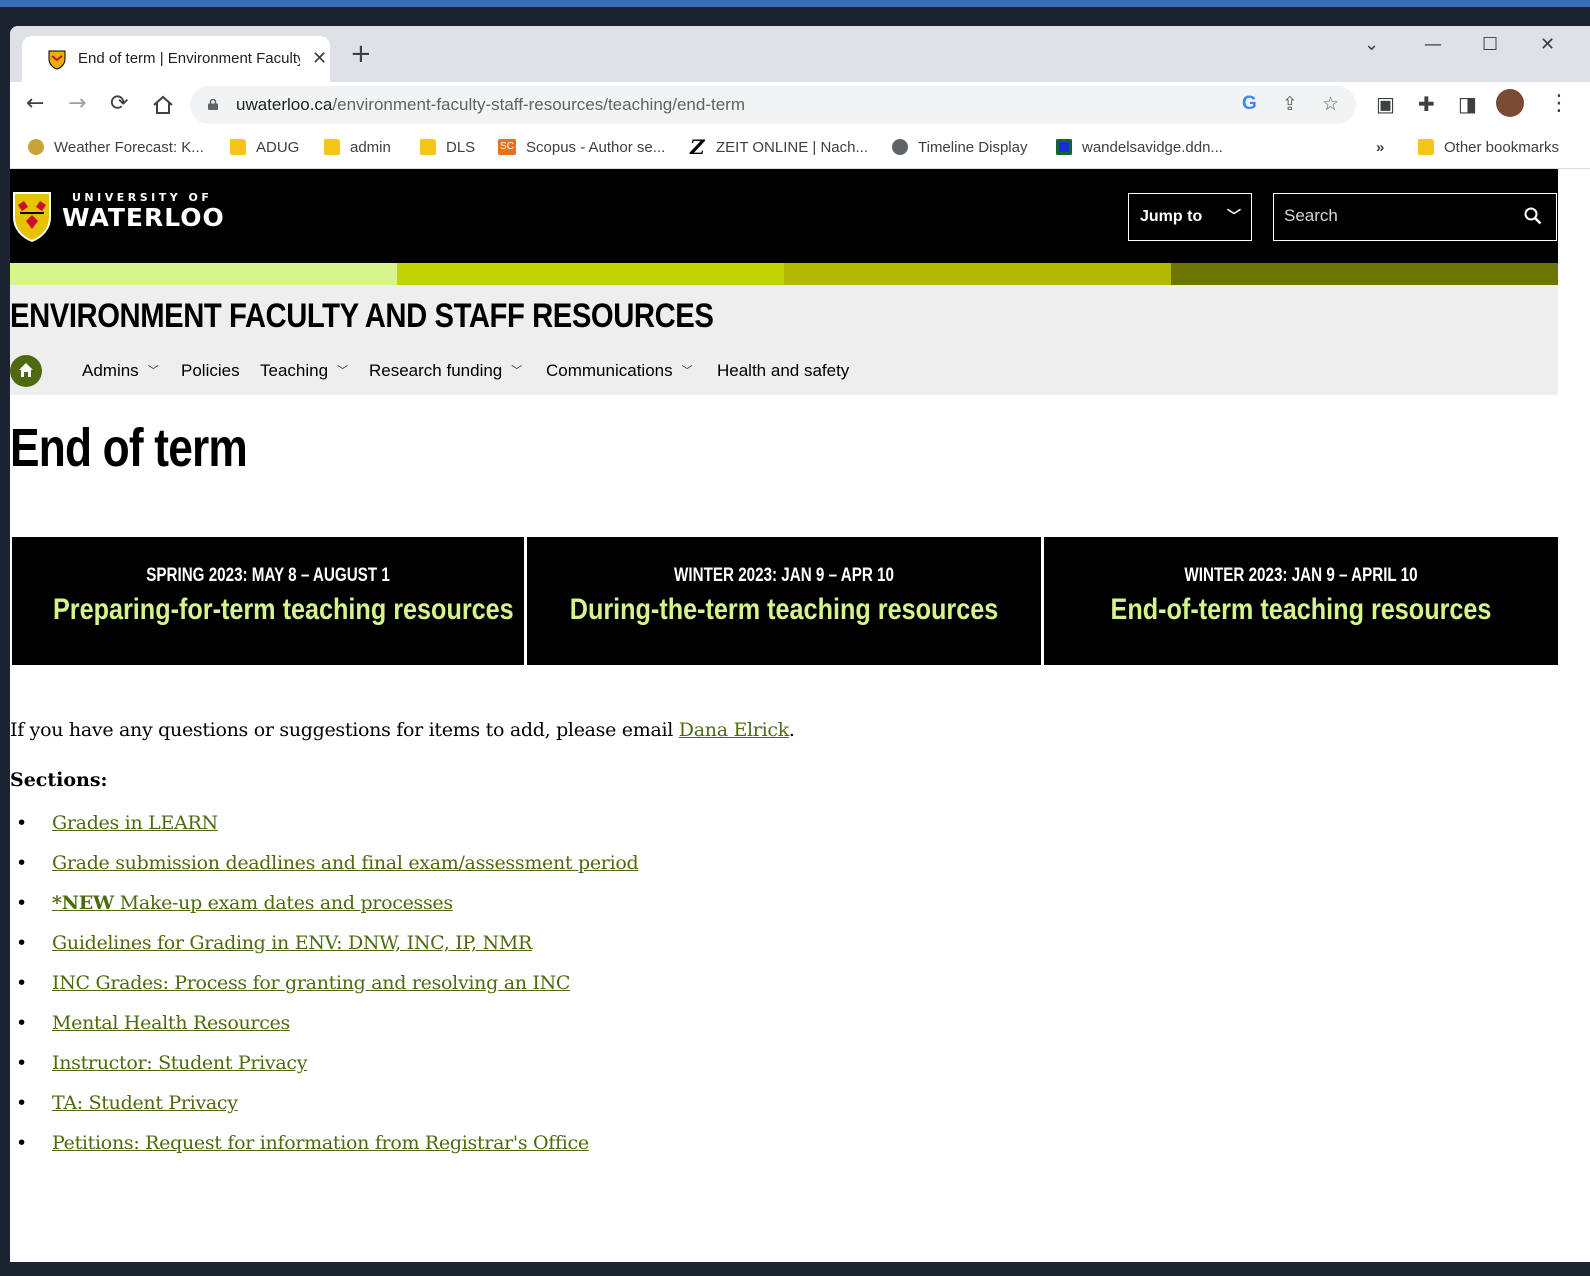 The width and height of the screenshot is (1590, 1276). I want to click on nav-teaching: Teaching ﹀, so click(304, 371).